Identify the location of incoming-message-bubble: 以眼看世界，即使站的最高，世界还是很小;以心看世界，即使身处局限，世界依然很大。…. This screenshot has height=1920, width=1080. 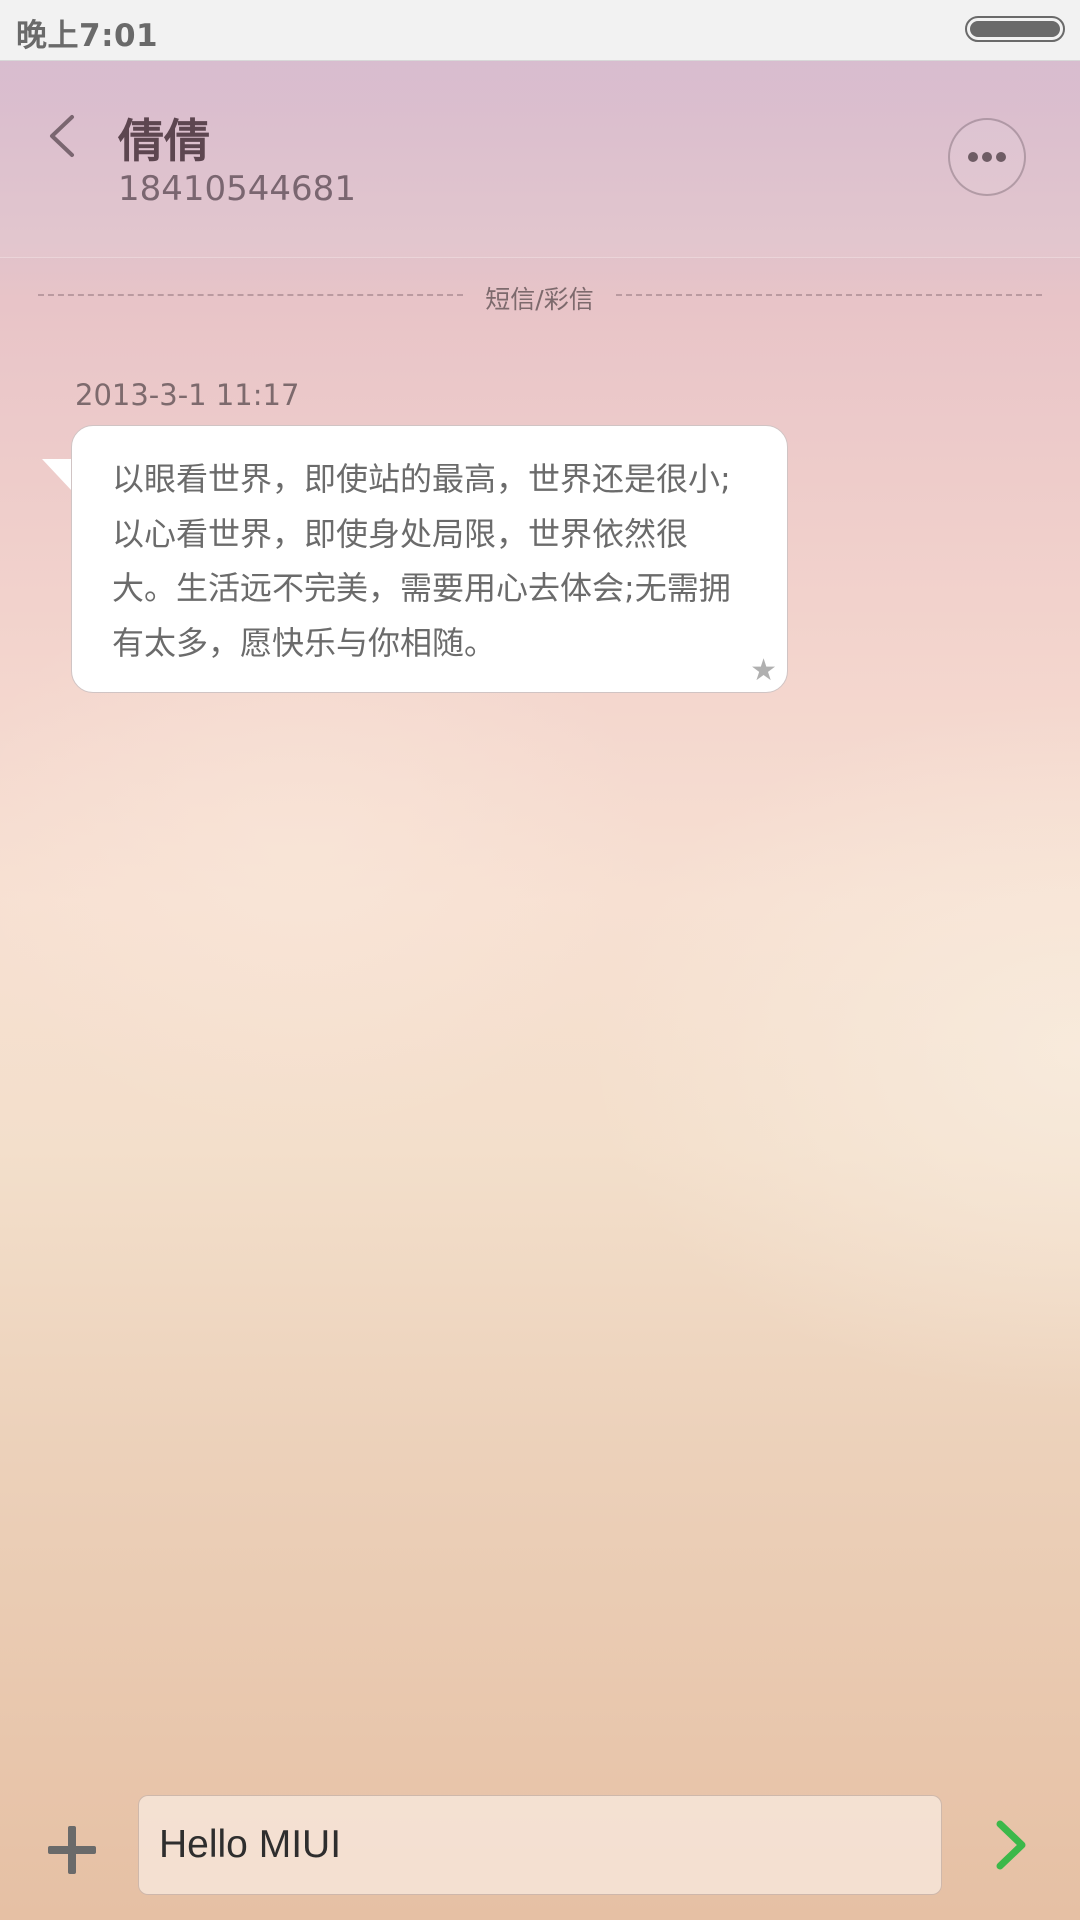
(429, 559).